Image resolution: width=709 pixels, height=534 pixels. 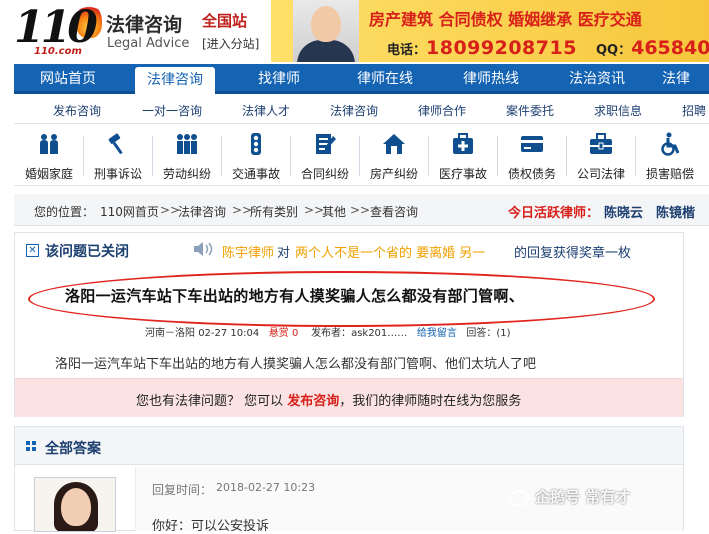 What do you see at coordinates (442, 110) in the screenshot?
I see `subnav-cooperation: 律师合作` at bounding box center [442, 110].